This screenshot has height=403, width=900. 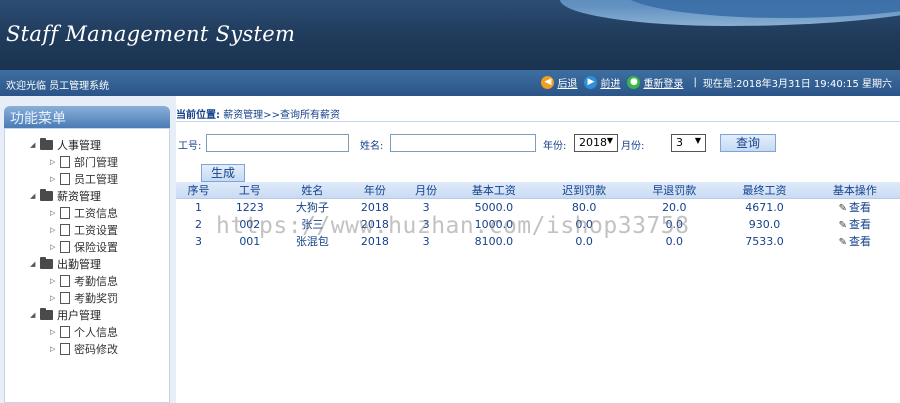 What do you see at coordinates (634, 82) in the screenshot?
I see `relogin-icon: ●` at bounding box center [634, 82].